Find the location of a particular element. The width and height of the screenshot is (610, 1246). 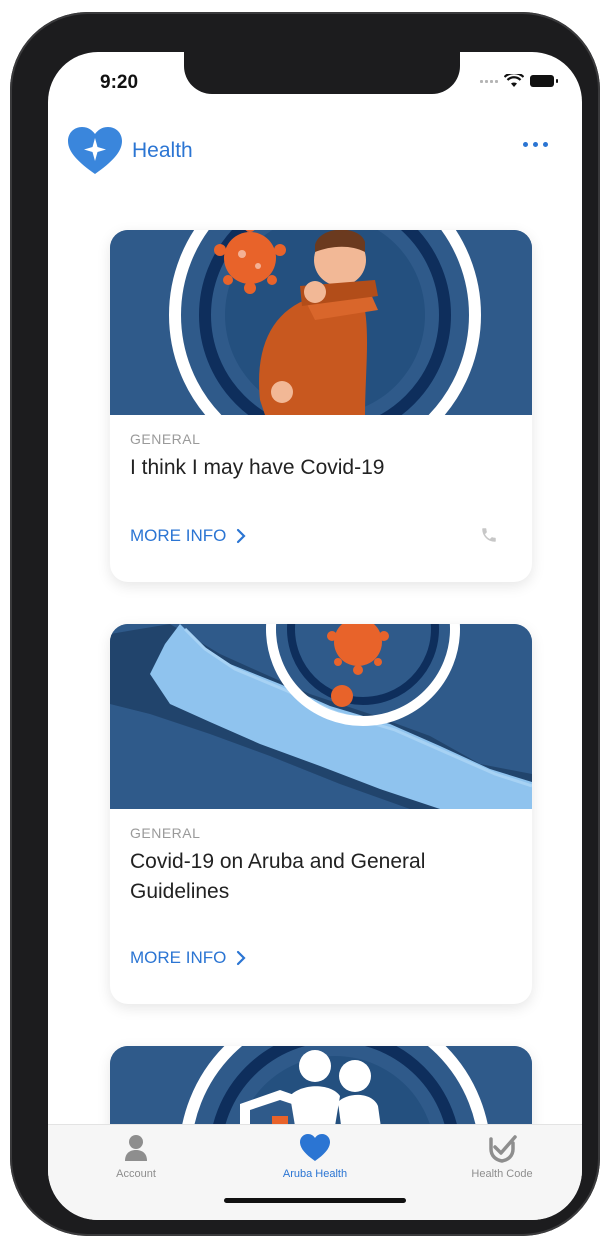

protection-shield-people-illustration is located at coordinates (321, 1085).